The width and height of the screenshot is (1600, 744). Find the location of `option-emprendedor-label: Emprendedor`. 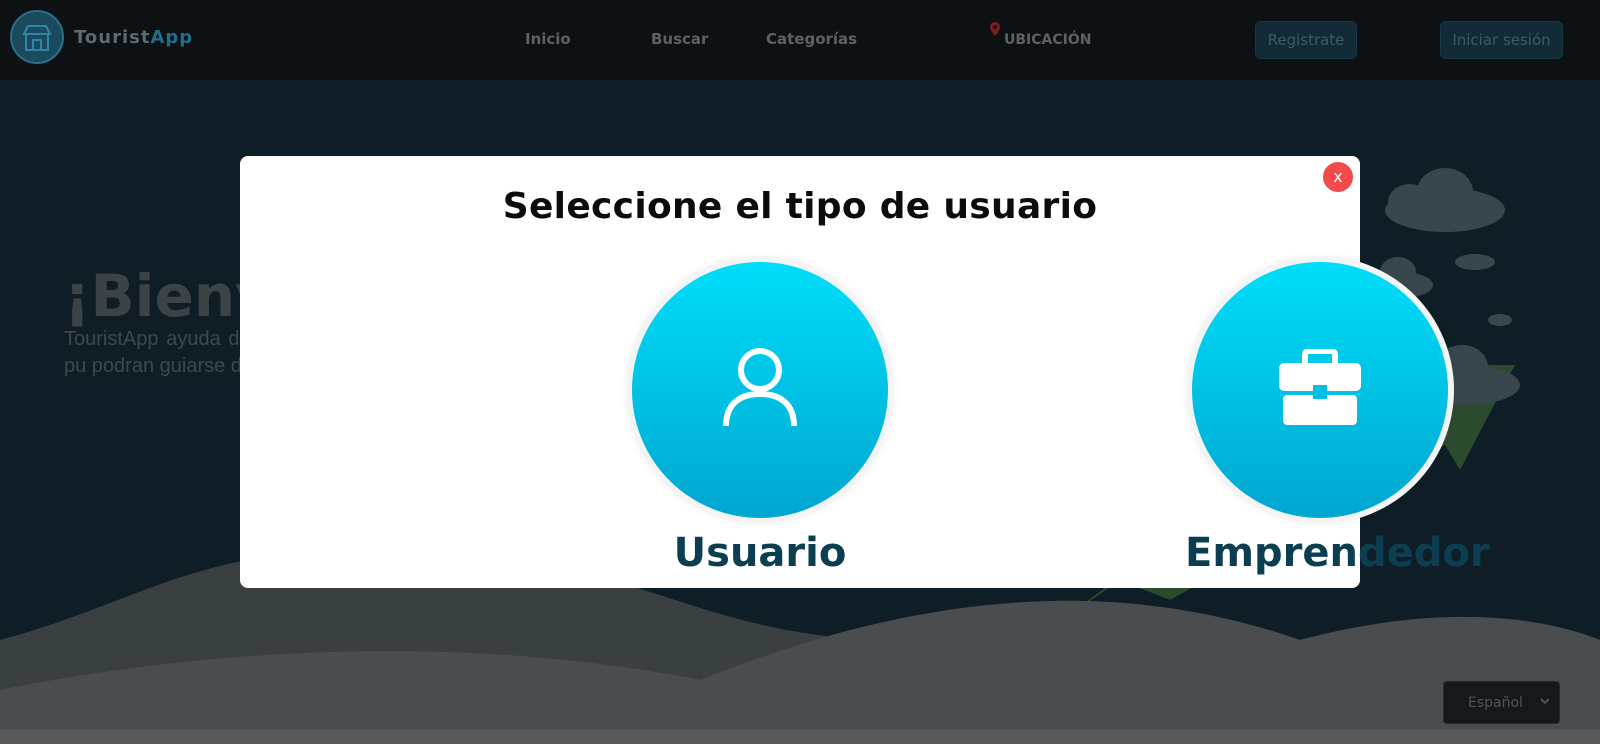

option-emprendedor-label: Emprendedor is located at coordinates (1337, 553).